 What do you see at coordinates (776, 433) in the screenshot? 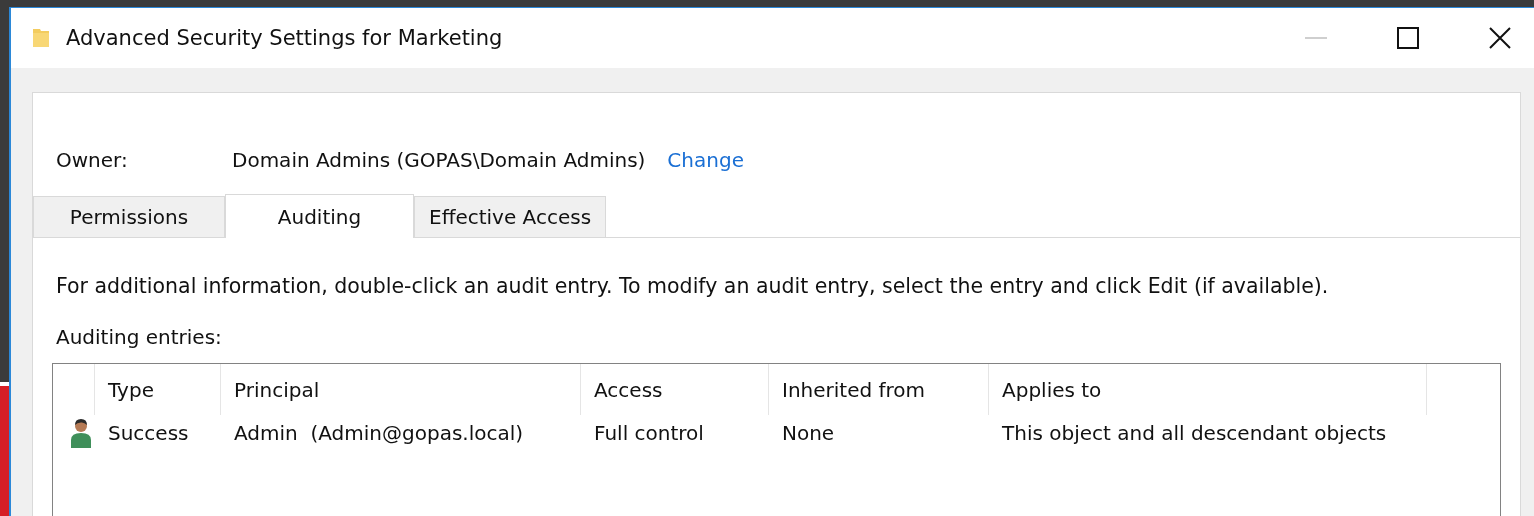
I see `audit-entry-row: Success Admin (Admin@gopas.local) Full control None This object and all descendant objects` at bounding box center [776, 433].